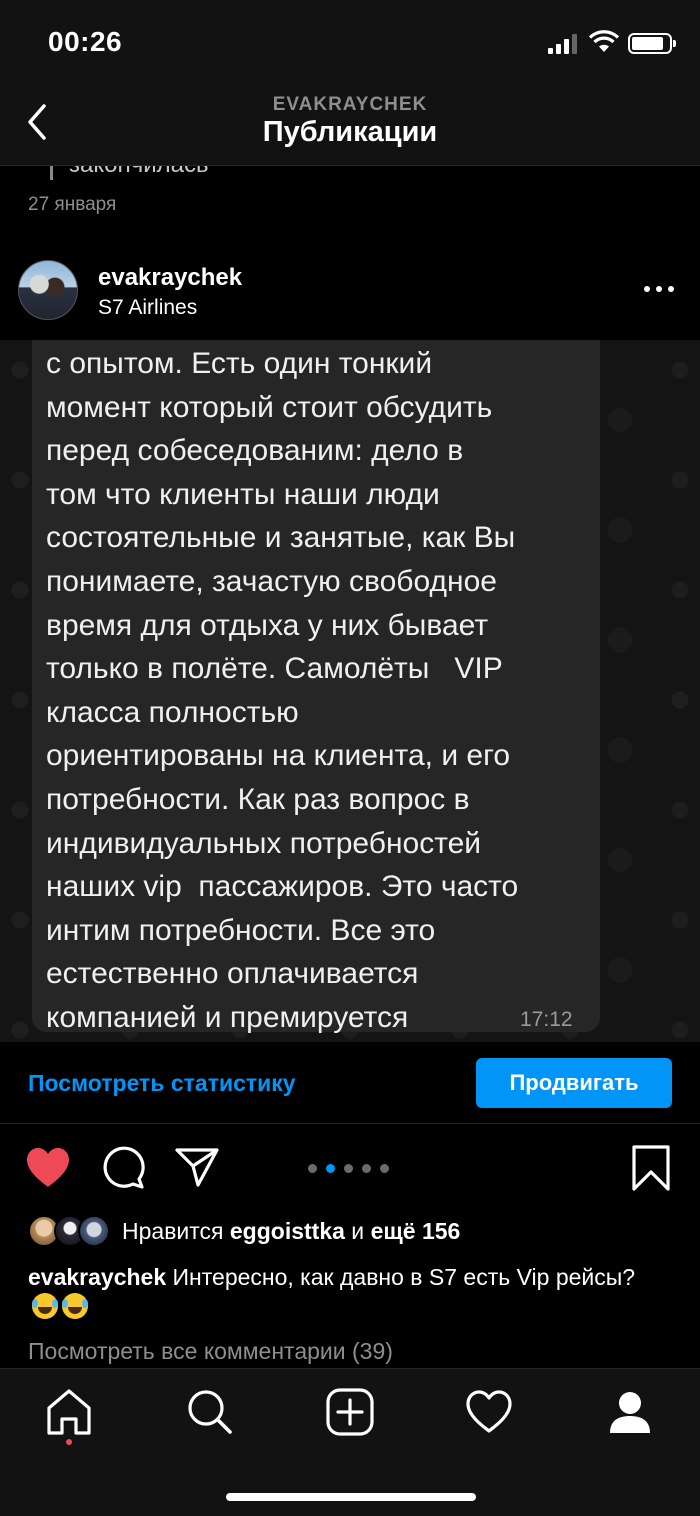  I want to click on post-header: evakraychek S7 Airlines, so click(350, 290).